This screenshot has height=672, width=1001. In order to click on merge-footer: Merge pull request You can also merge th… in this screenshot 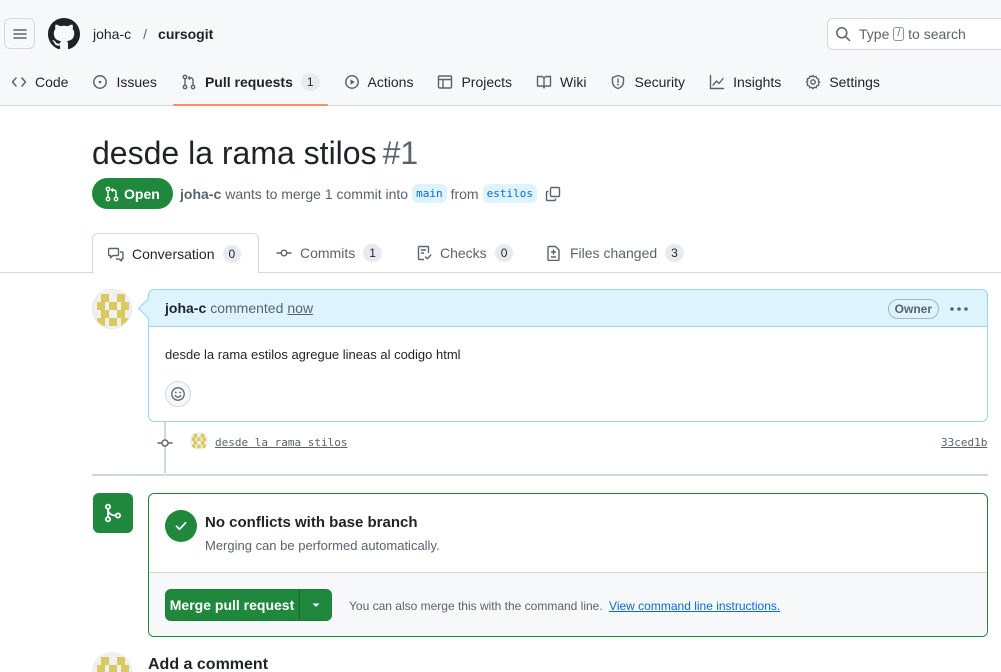, I will do `click(568, 604)`.